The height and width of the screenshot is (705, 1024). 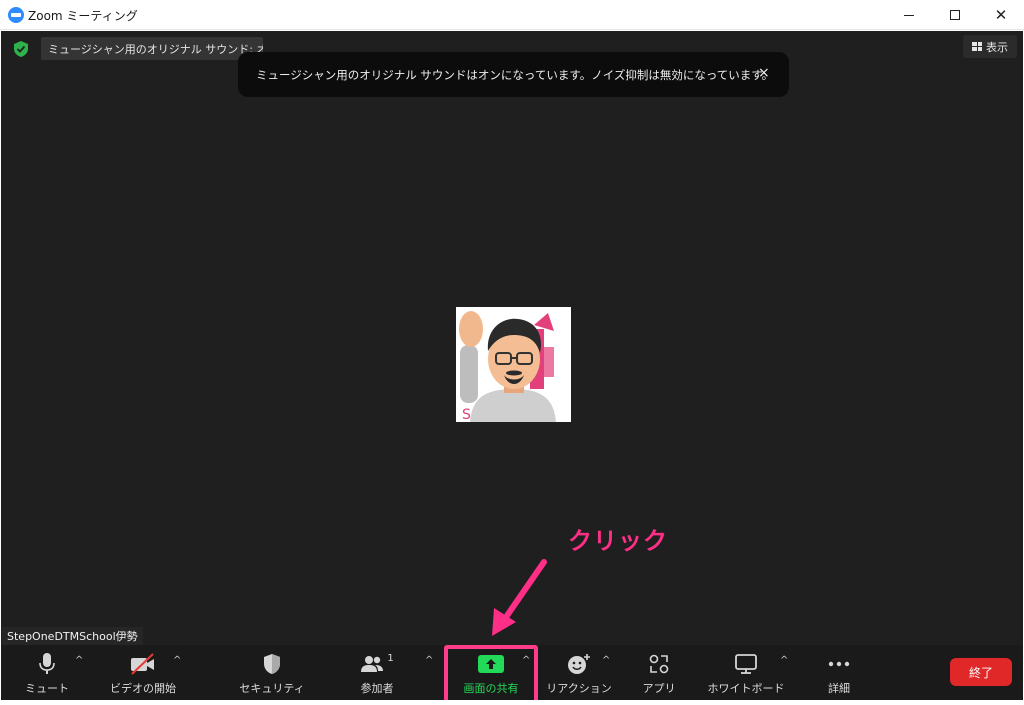 What do you see at coordinates (491, 664) in the screenshot?
I see `share-screen-icon` at bounding box center [491, 664].